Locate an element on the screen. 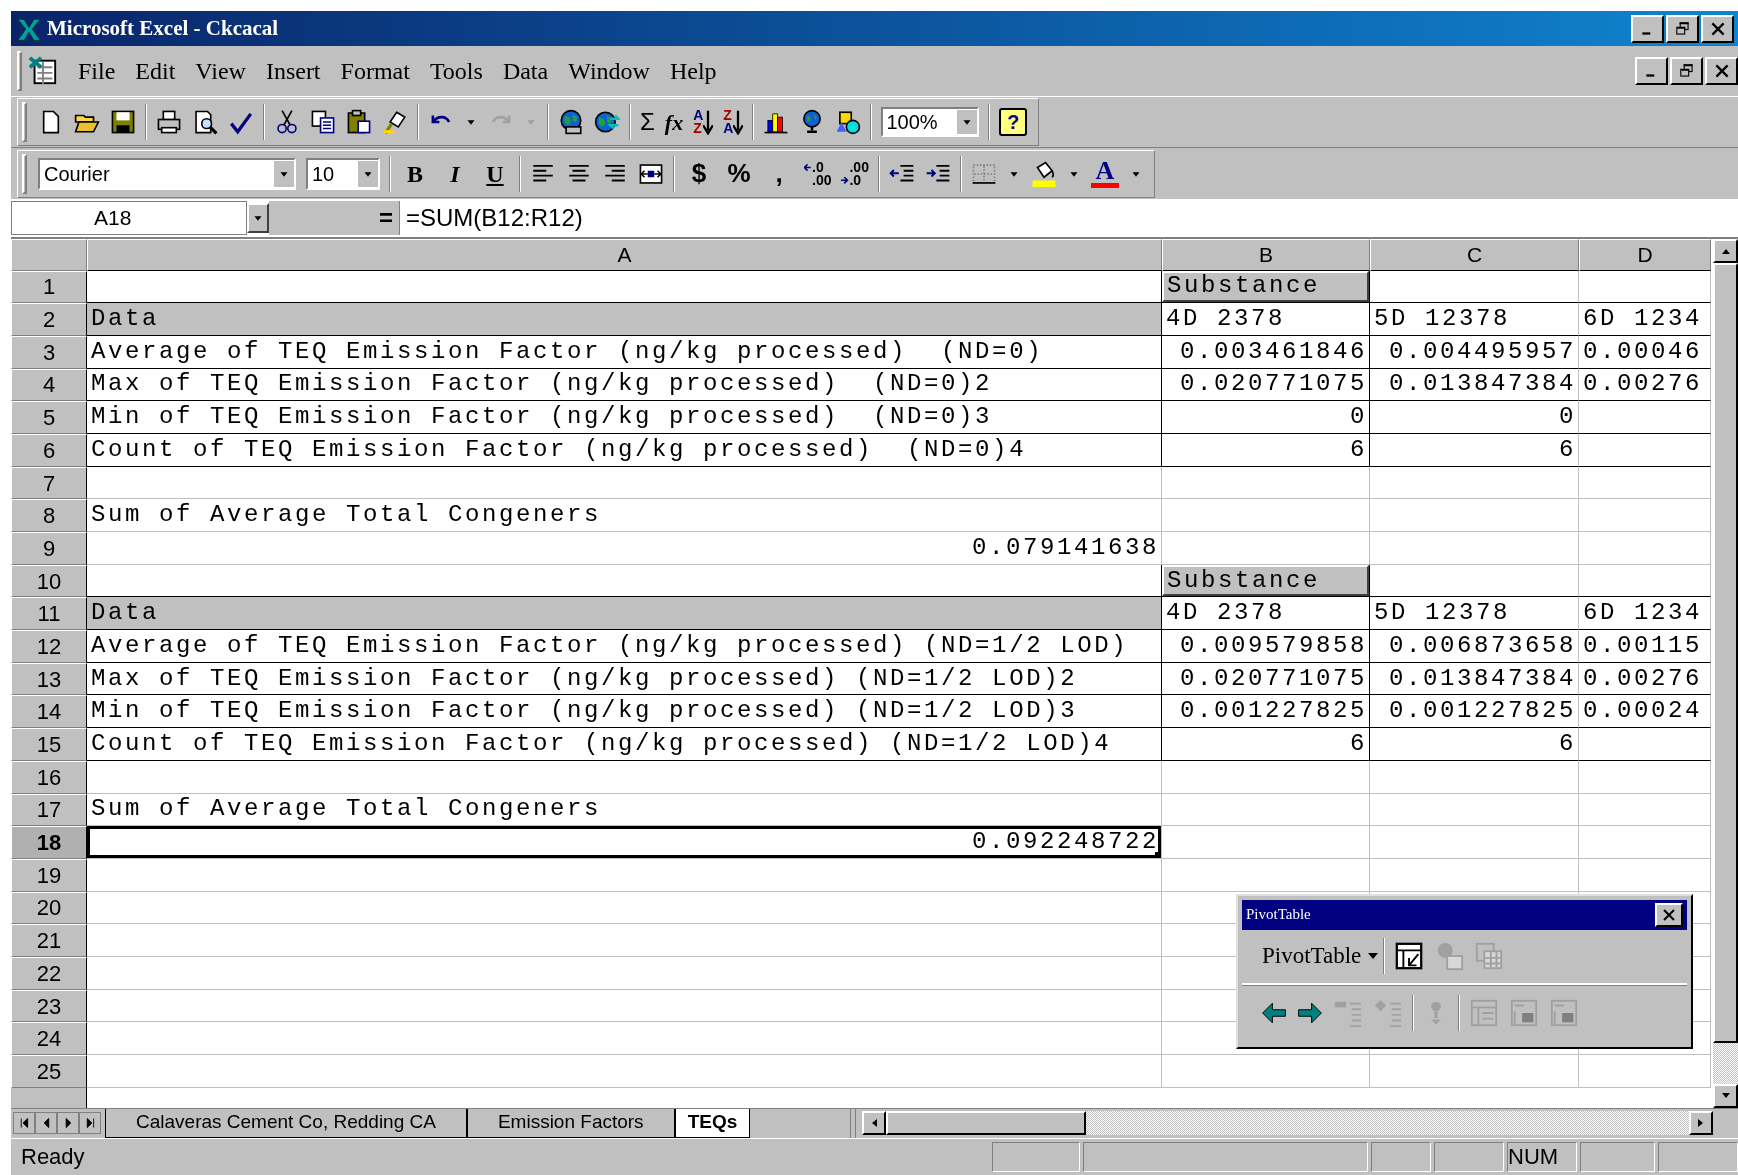 This screenshot has width=1738, height=1175. row-header: 17 is located at coordinates (49, 810).